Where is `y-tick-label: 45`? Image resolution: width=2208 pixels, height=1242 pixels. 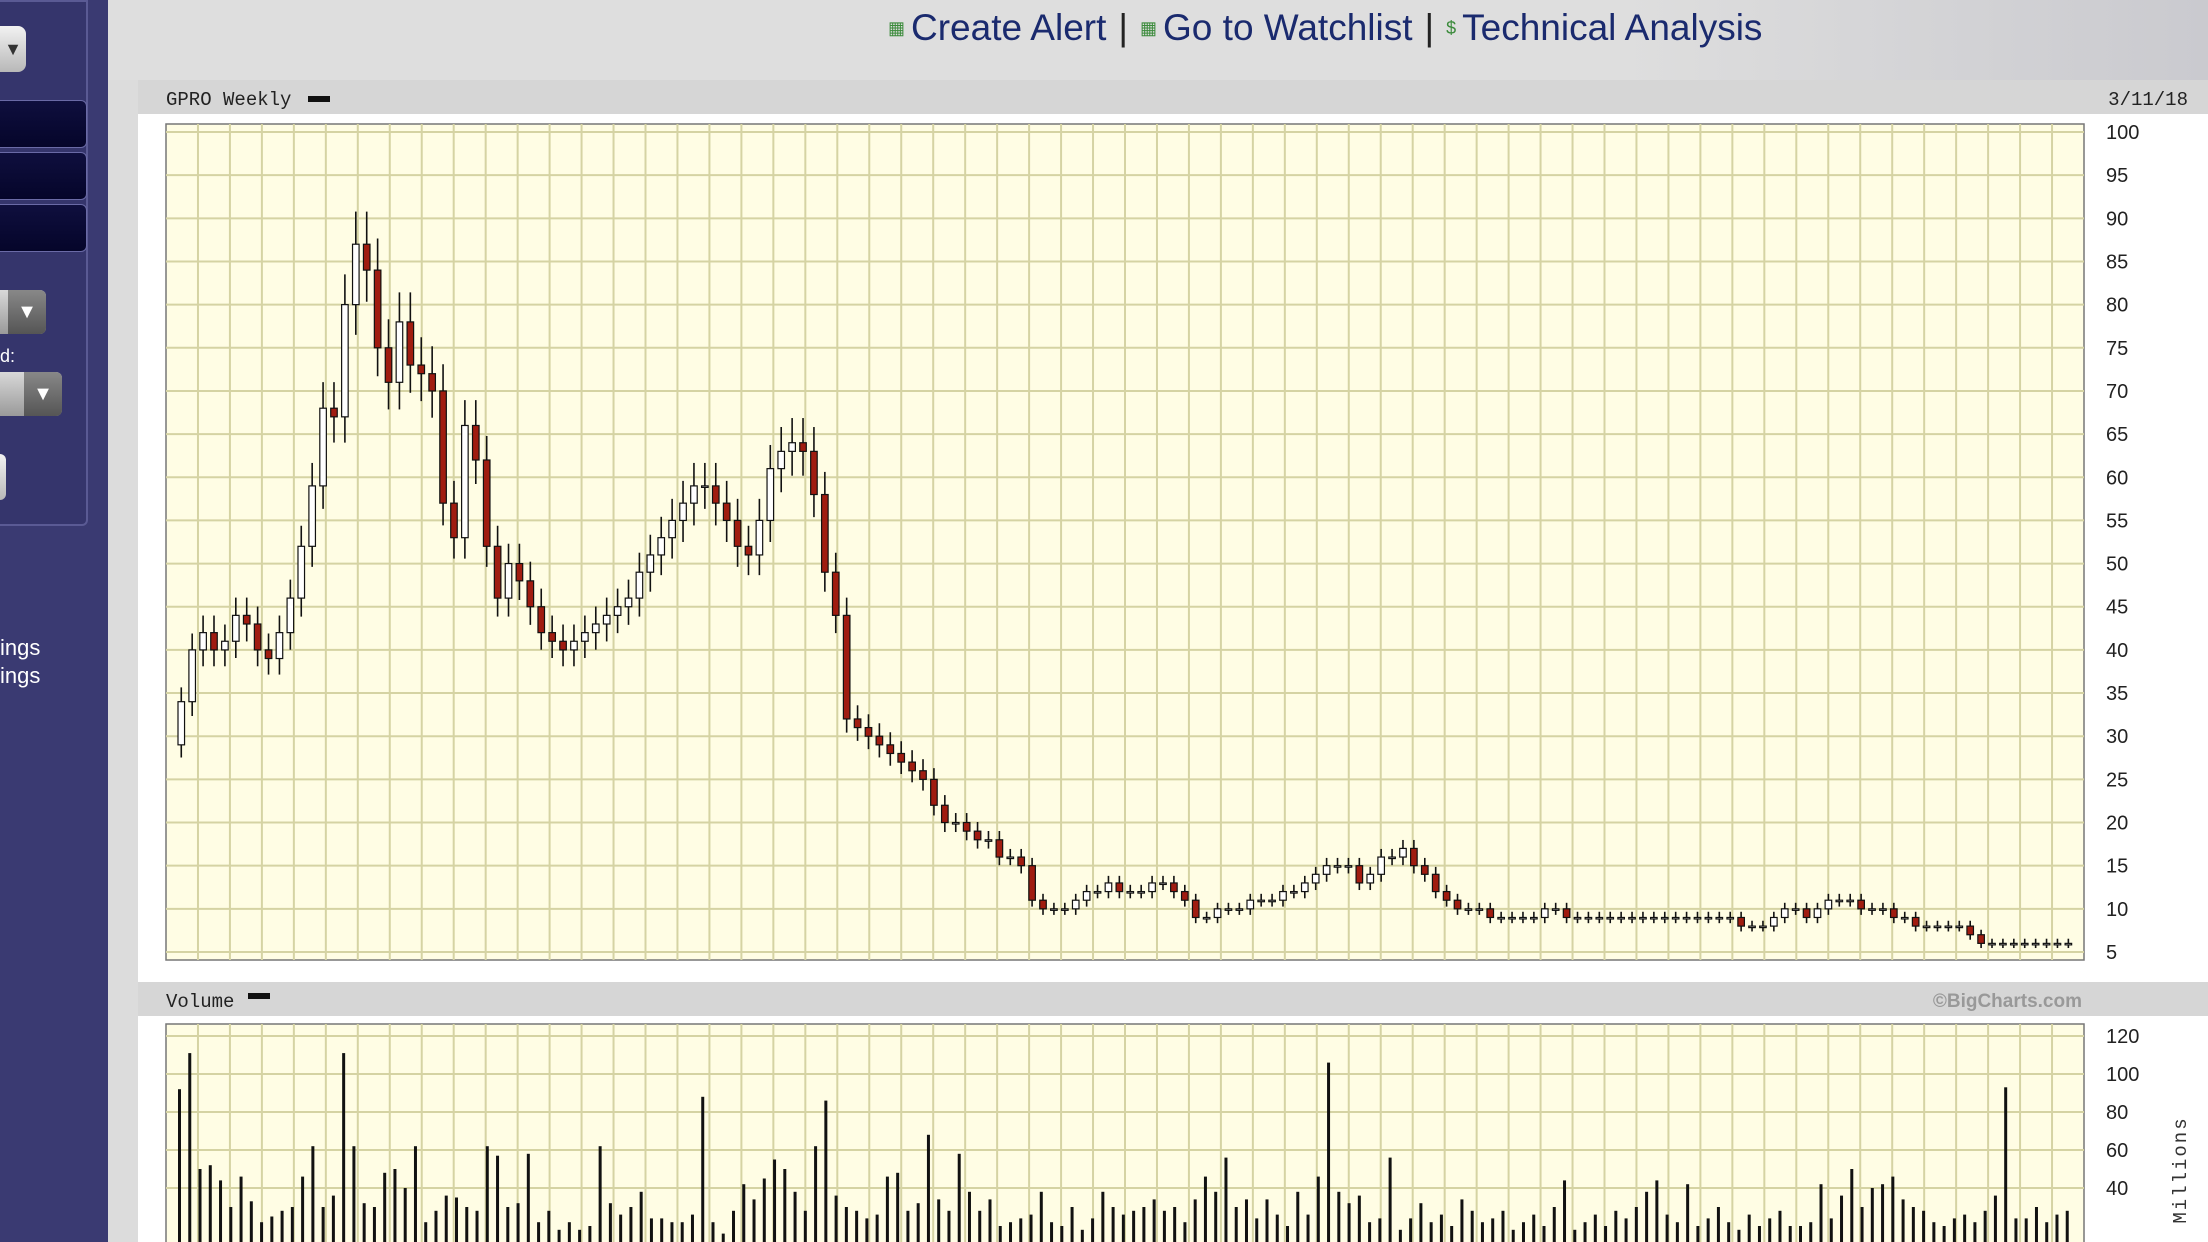 y-tick-label: 45 is located at coordinates (2117, 608).